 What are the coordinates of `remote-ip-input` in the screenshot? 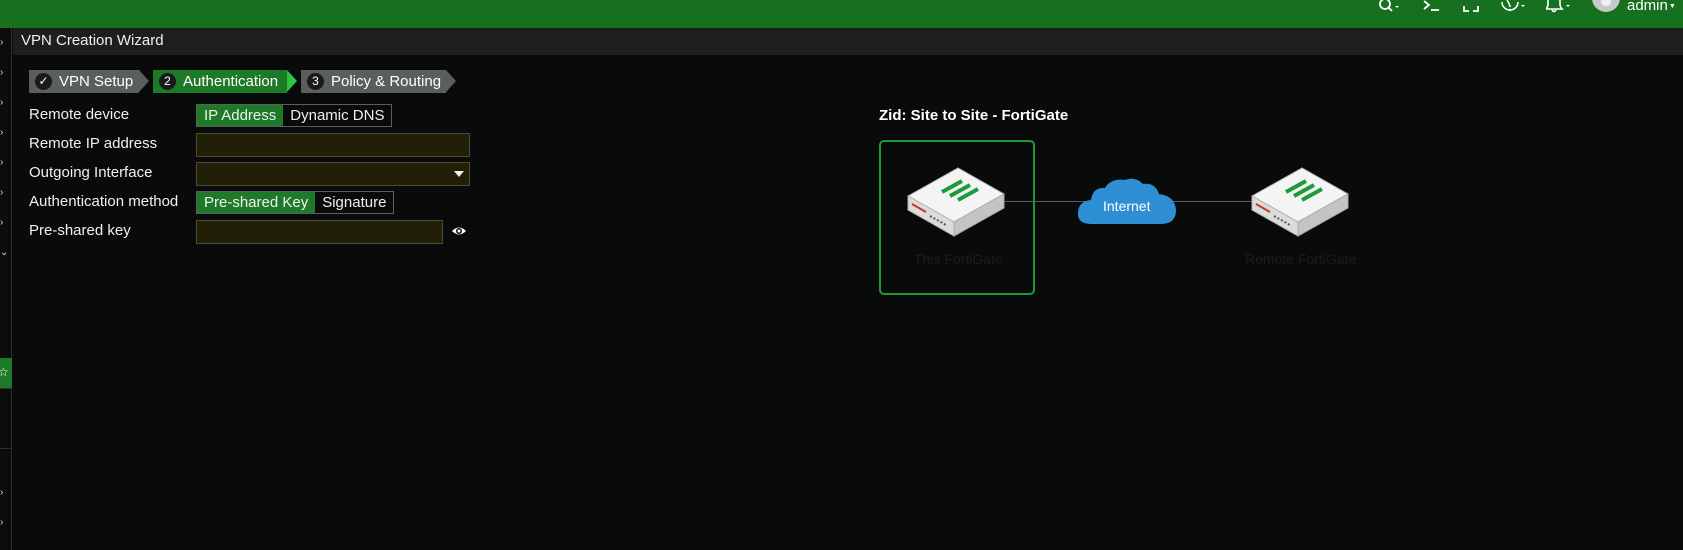 It's located at (333, 145).